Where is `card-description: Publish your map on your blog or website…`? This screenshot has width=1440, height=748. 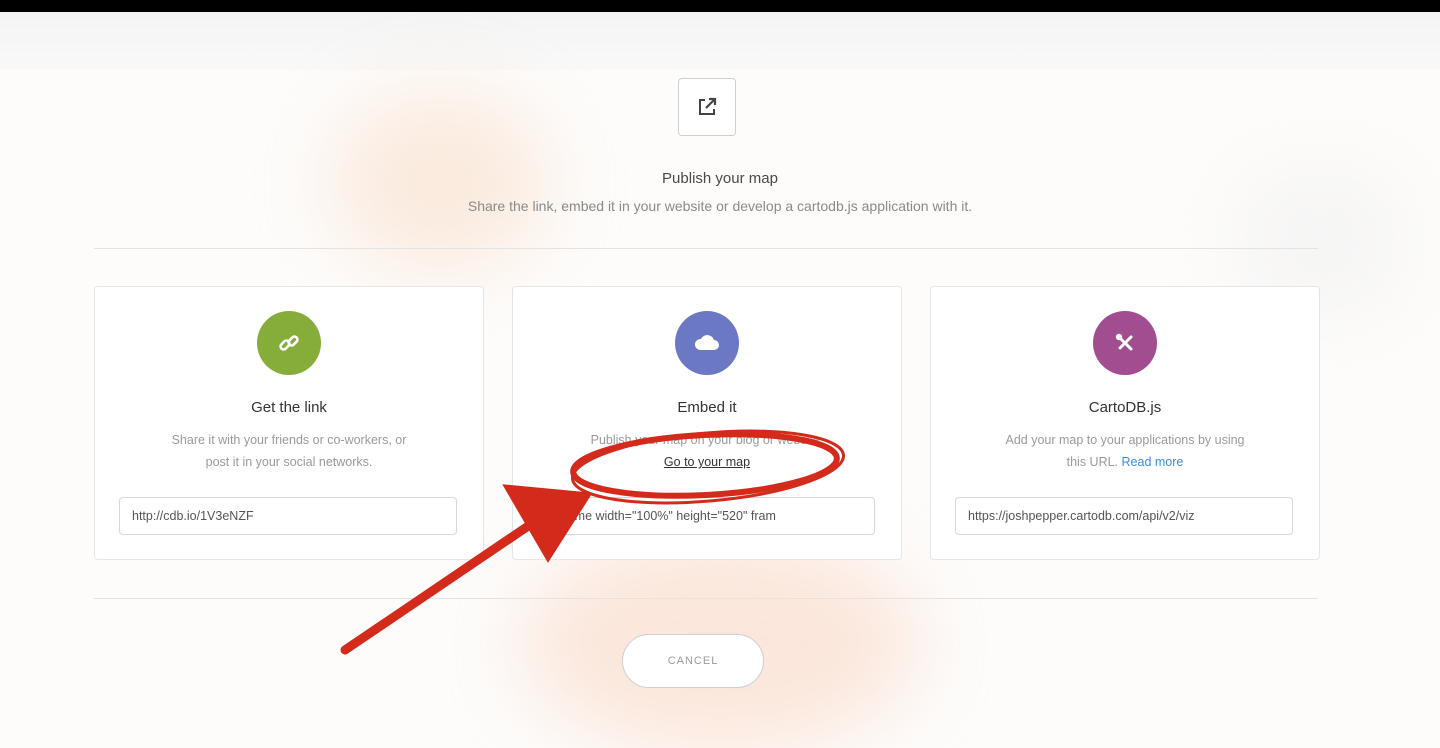 card-description: Publish your map on your blog or website… is located at coordinates (707, 451).